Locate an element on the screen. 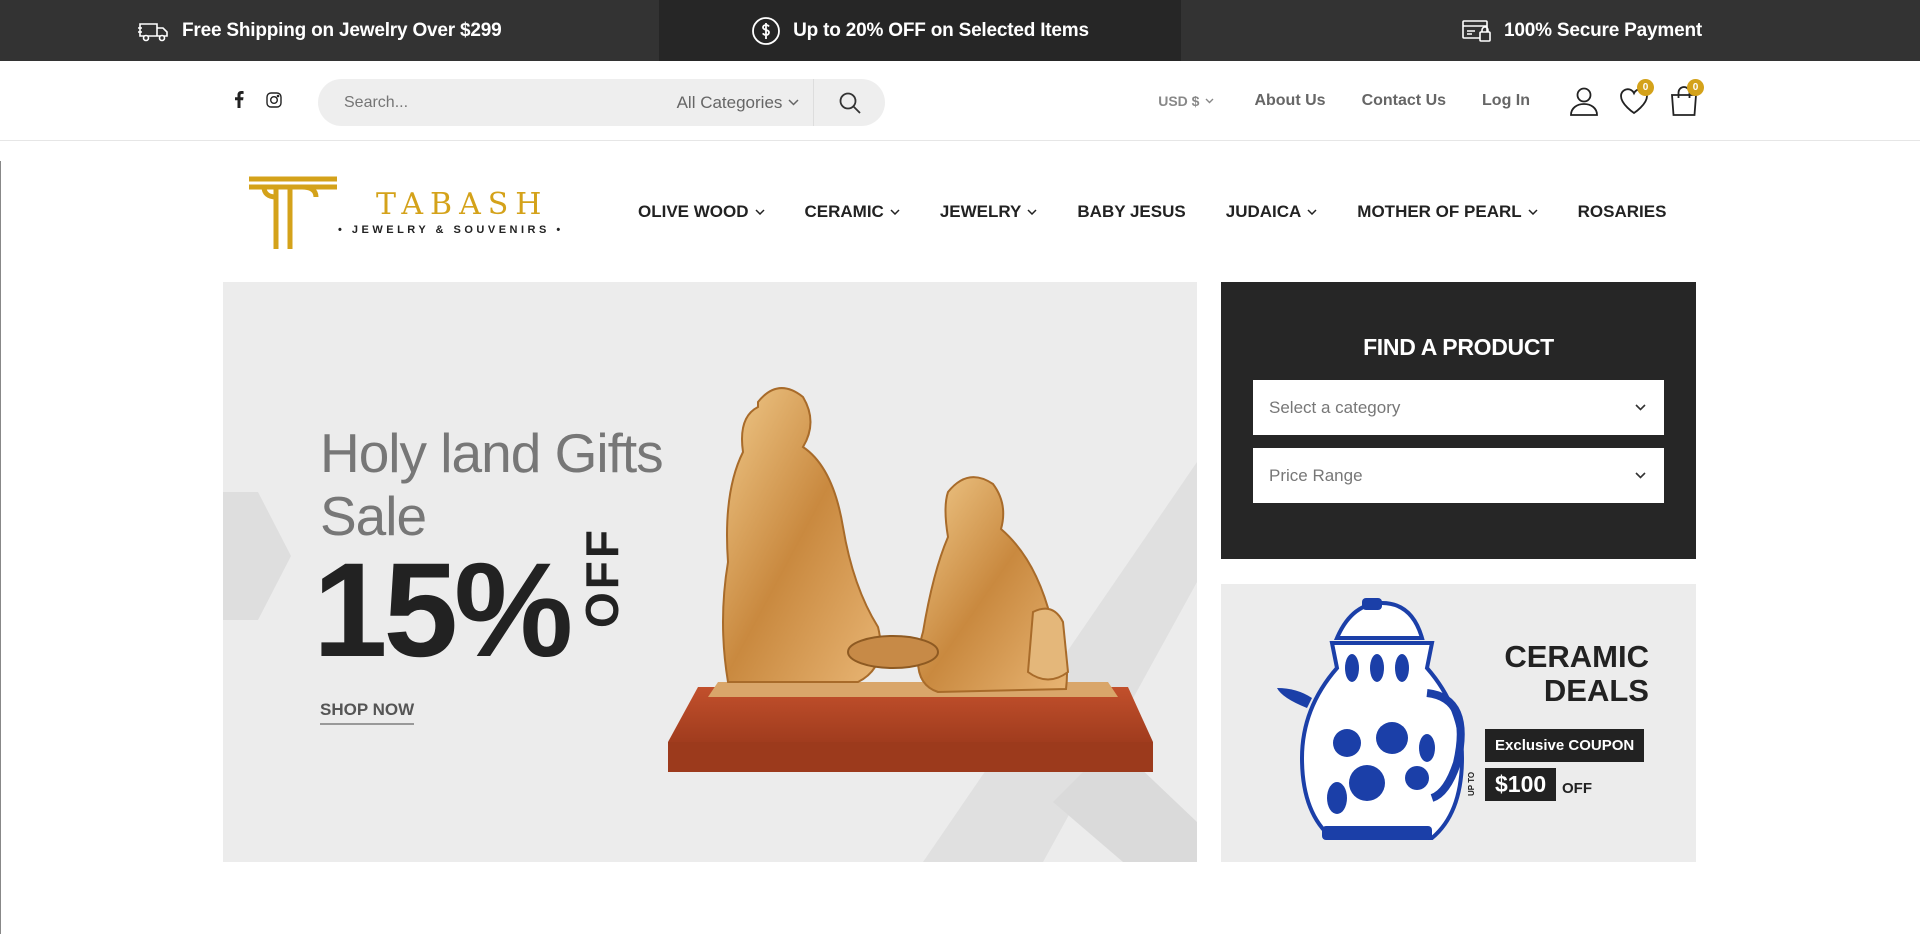 Image resolution: width=1920 pixels, height=934 pixels. nav-item-label: ROSARIES is located at coordinates (1622, 211).